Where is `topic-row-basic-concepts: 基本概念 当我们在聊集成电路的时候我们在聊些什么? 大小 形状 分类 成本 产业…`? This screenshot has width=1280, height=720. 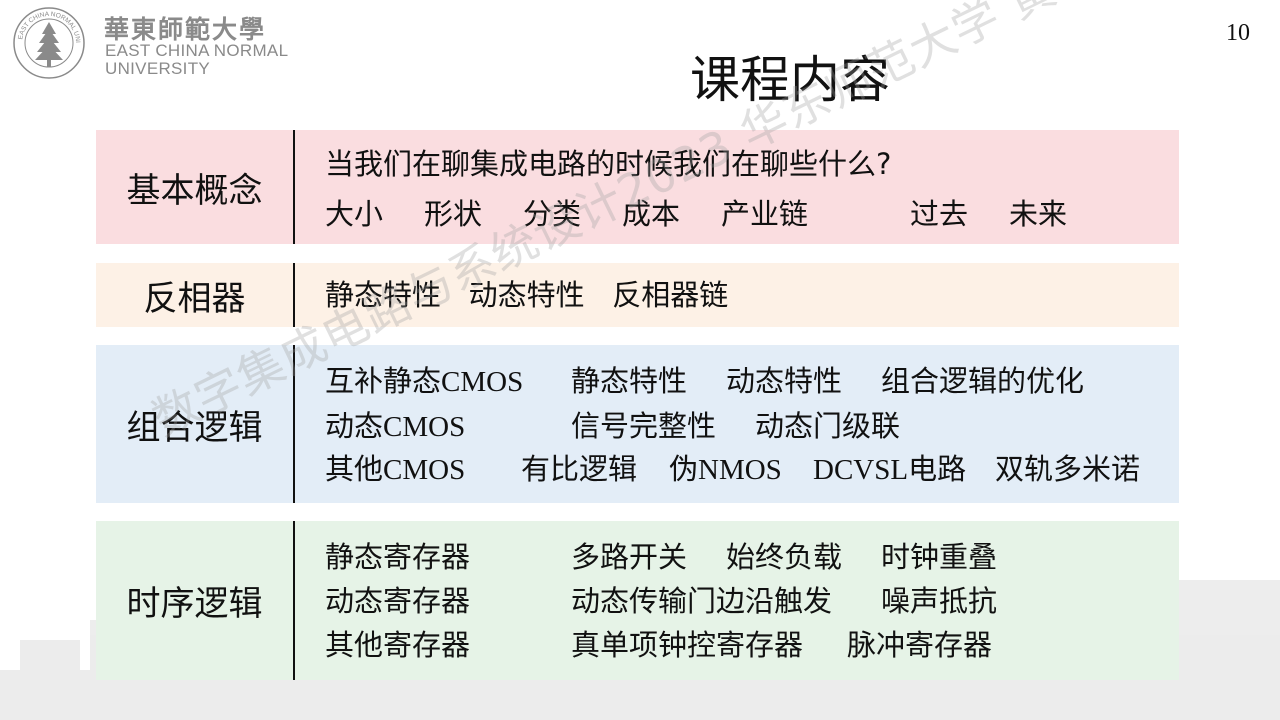
topic-row-basic-concepts: 基本概念 当我们在聊集成电路的时候我们在聊些什么? 大小 形状 分类 成本 产业… is located at coordinates (637, 187).